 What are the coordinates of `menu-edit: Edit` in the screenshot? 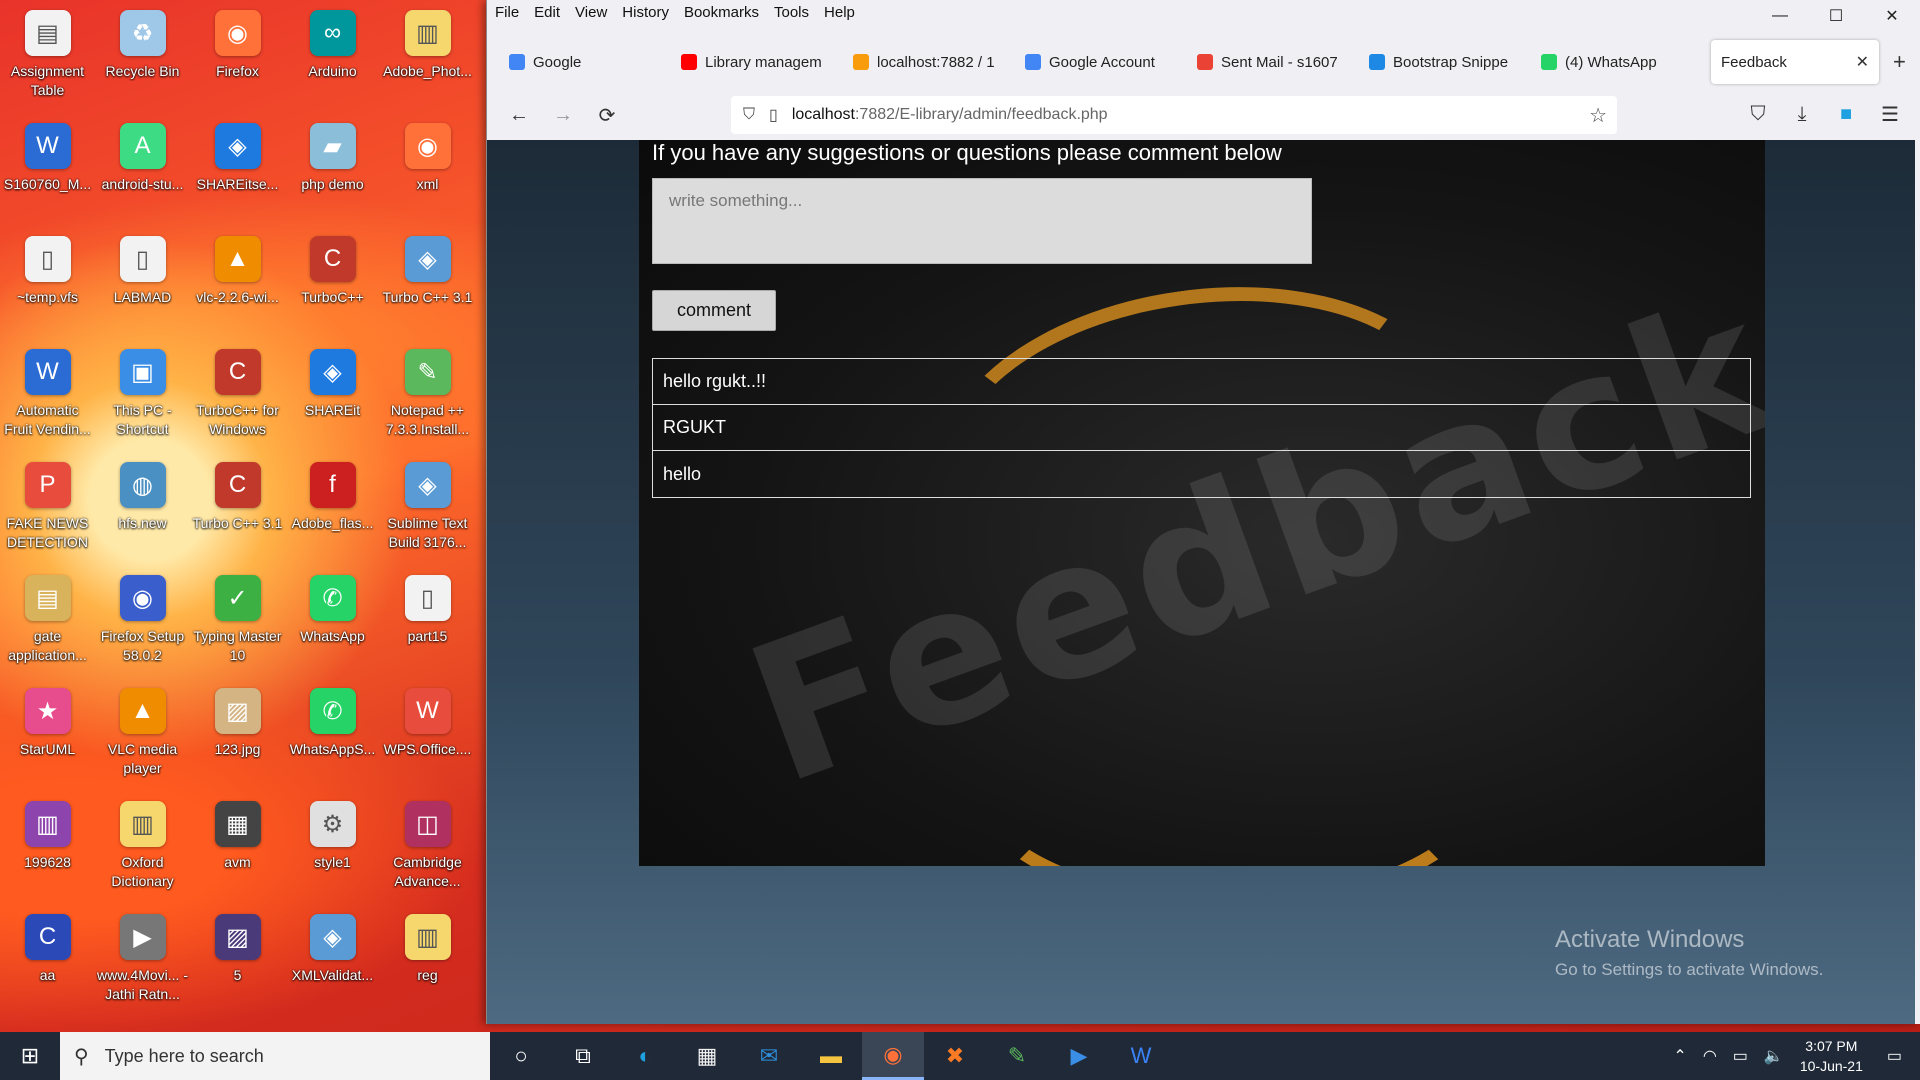 It's located at (547, 12).